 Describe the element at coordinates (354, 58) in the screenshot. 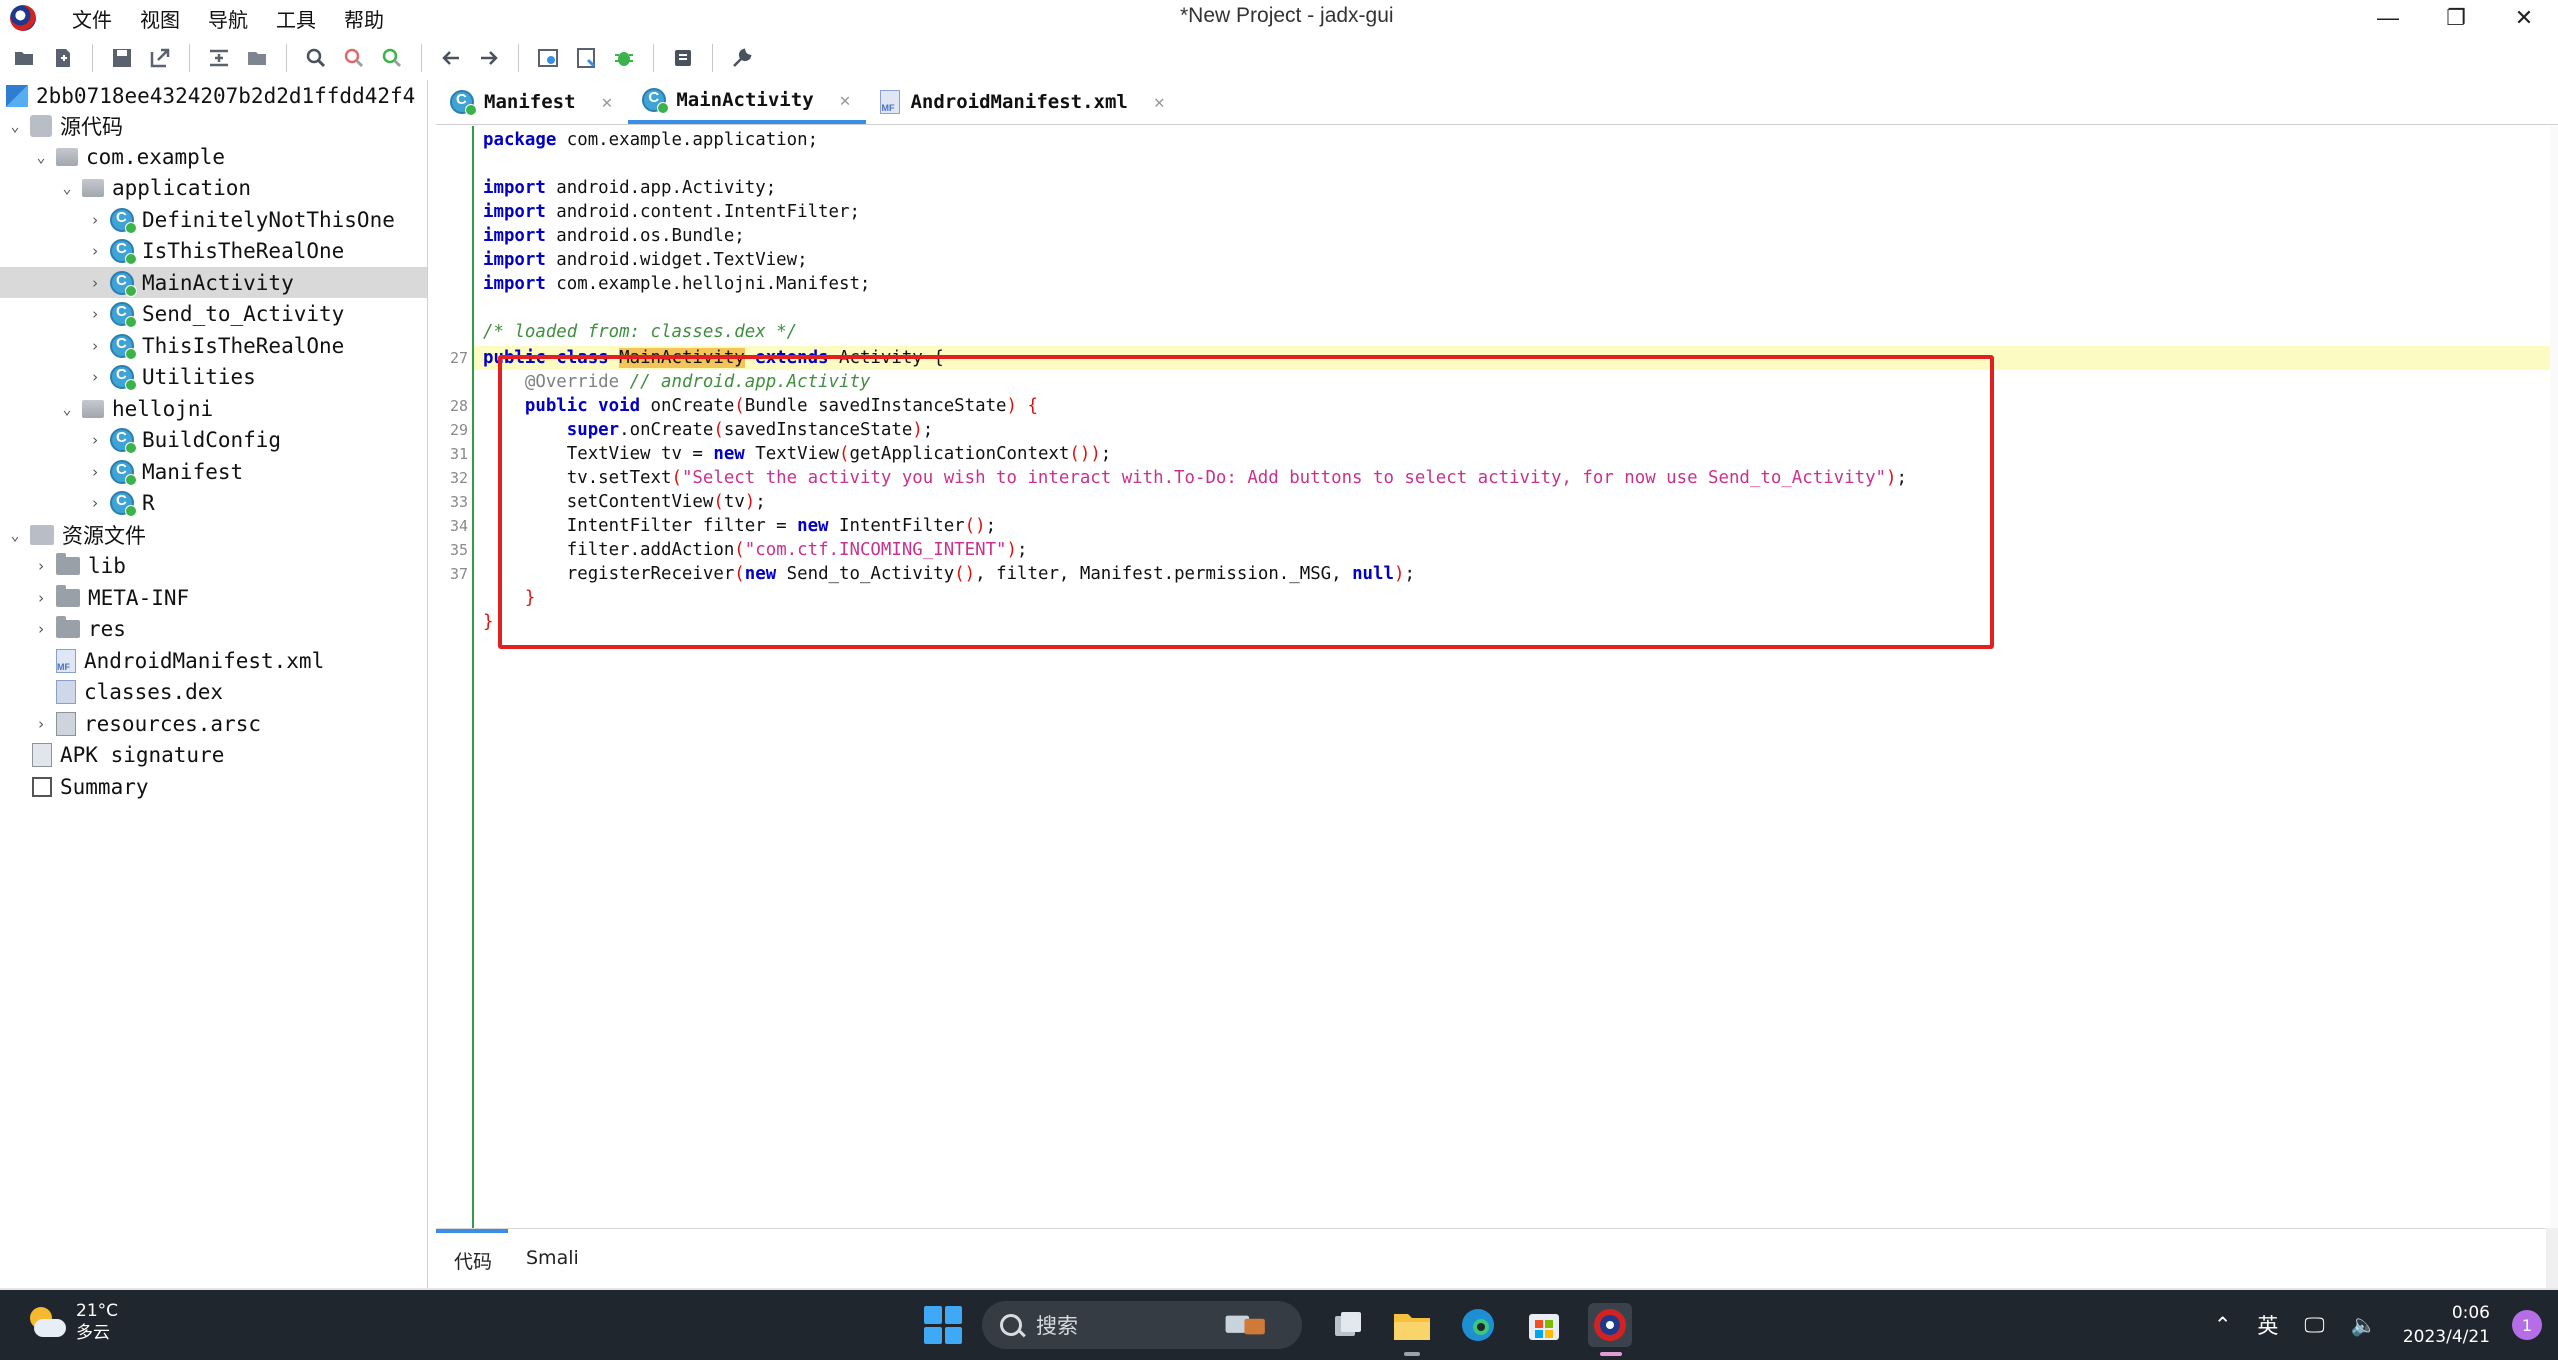

I see `find-class-icon` at that location.